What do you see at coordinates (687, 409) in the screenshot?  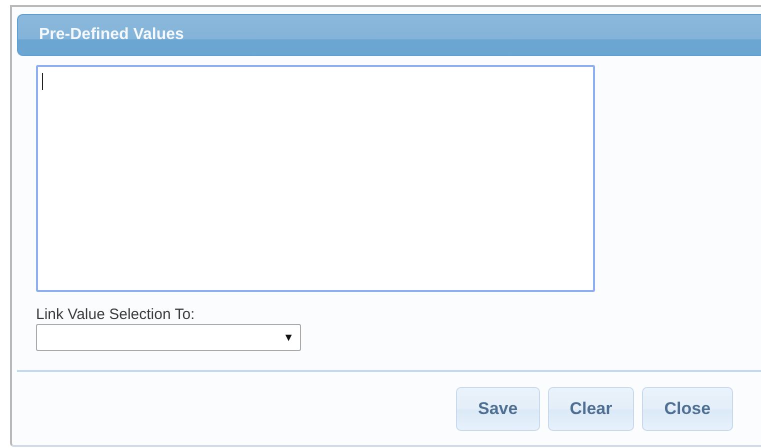 I see `close-button: Close` at bounding box center [687, 409].